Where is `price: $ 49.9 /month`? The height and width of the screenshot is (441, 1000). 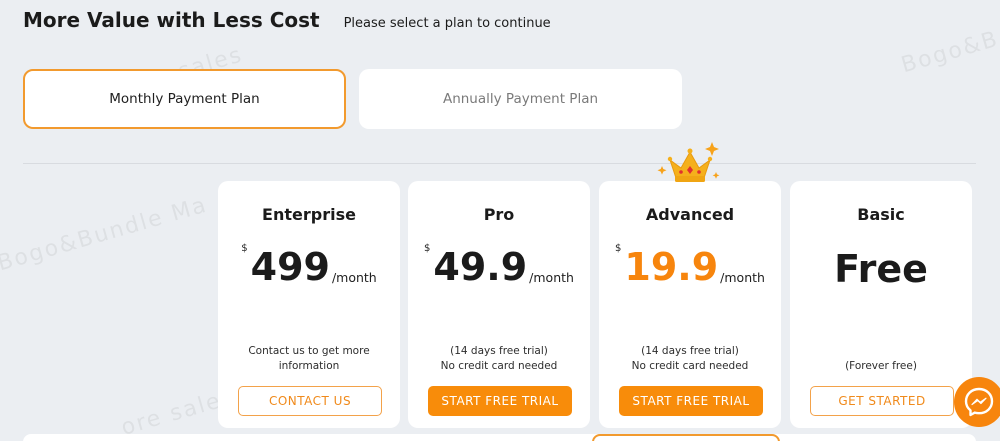 price: $ 49.9 /month is located at coordinates (499, 267).